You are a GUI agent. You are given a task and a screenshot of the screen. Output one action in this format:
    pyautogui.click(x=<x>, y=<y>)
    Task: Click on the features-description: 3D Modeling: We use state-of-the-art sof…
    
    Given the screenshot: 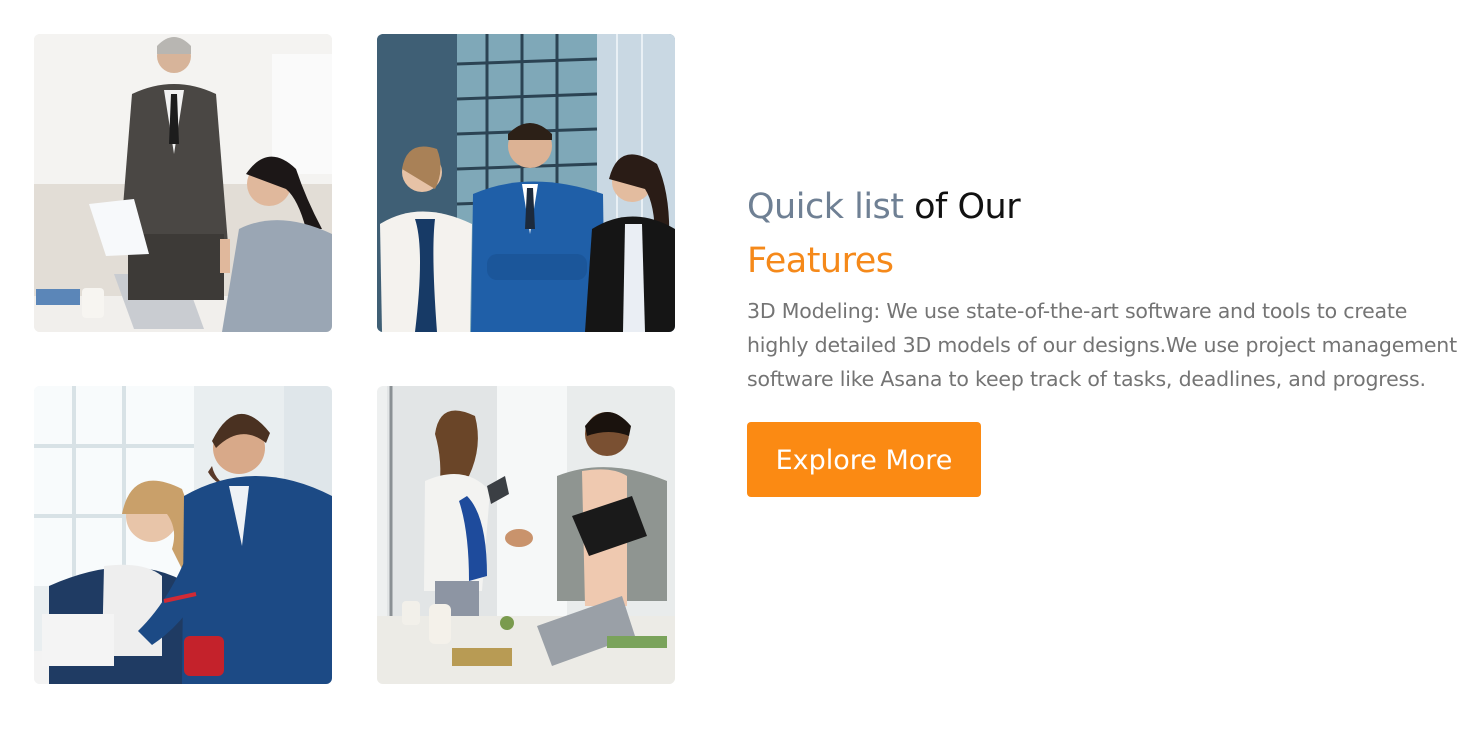 What is the action you would take?
    pyautogui.click(x=1102, y=345)
    